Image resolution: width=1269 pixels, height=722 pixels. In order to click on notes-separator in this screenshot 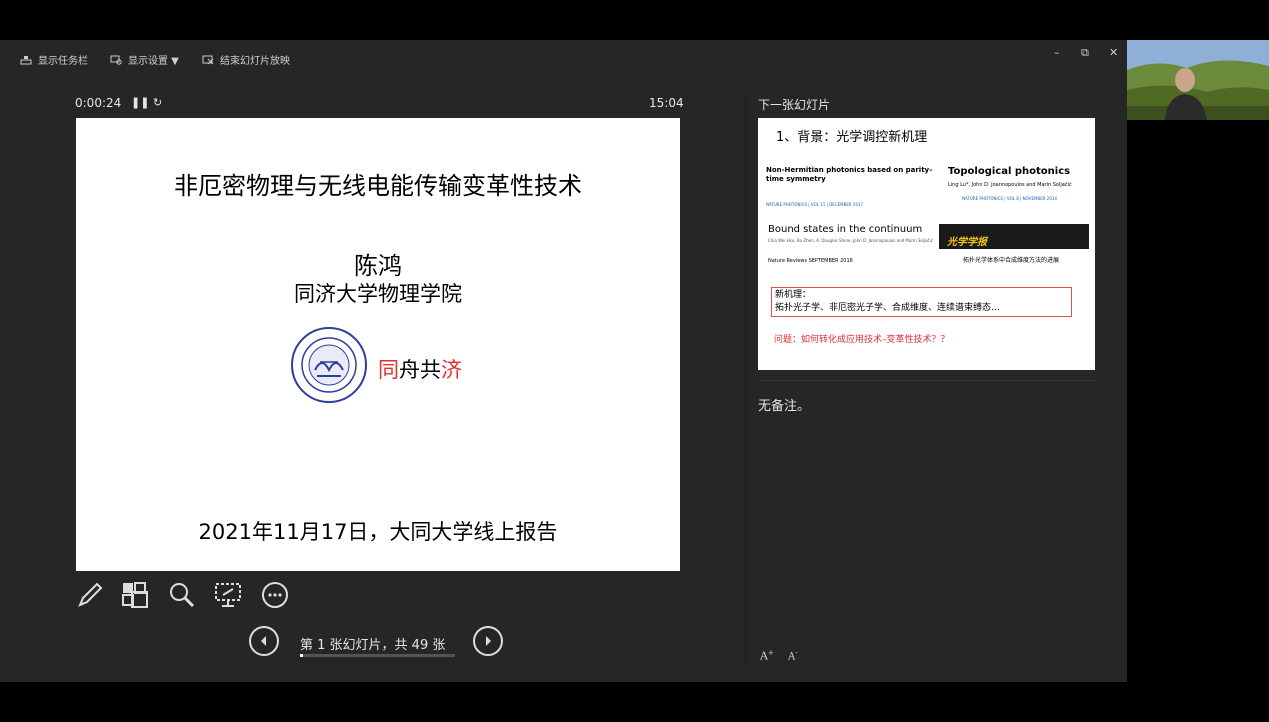, I will do `click(926, 380)`.